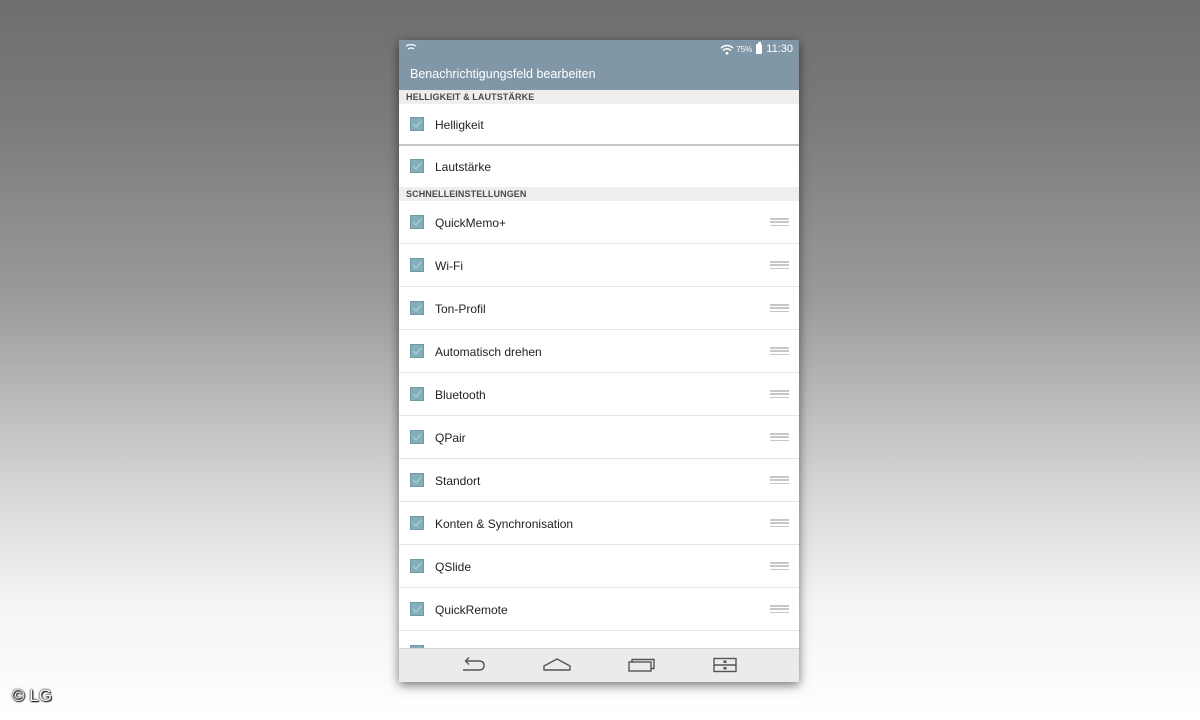 The image size is (1200, 720). What do you see at coordinates (463, 167) in the screenshot?
I see `list-item-label: Lautstärke` at bounding box center [463, 167].